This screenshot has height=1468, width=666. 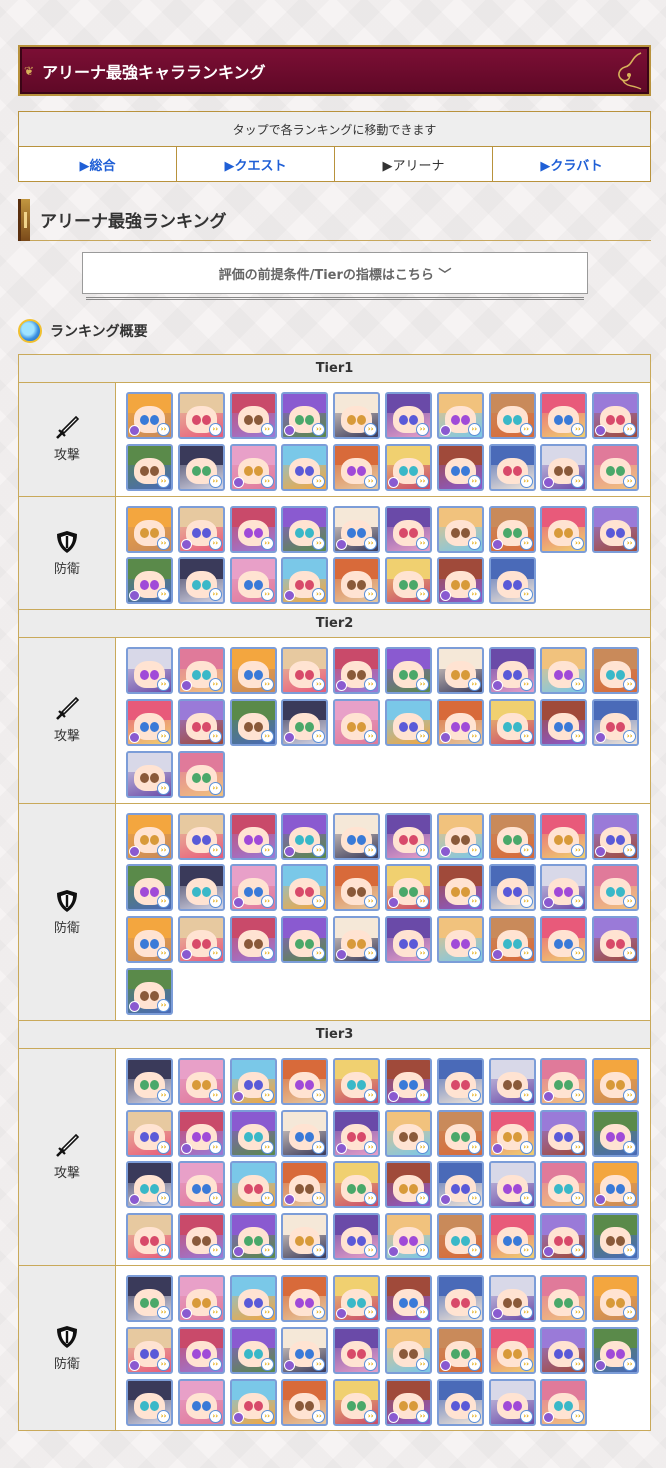 What do you see at coordinates (414, 164) in the screenshot?
I see `tab-arena: ▶アリーナ` at bounding box center [414, 164].